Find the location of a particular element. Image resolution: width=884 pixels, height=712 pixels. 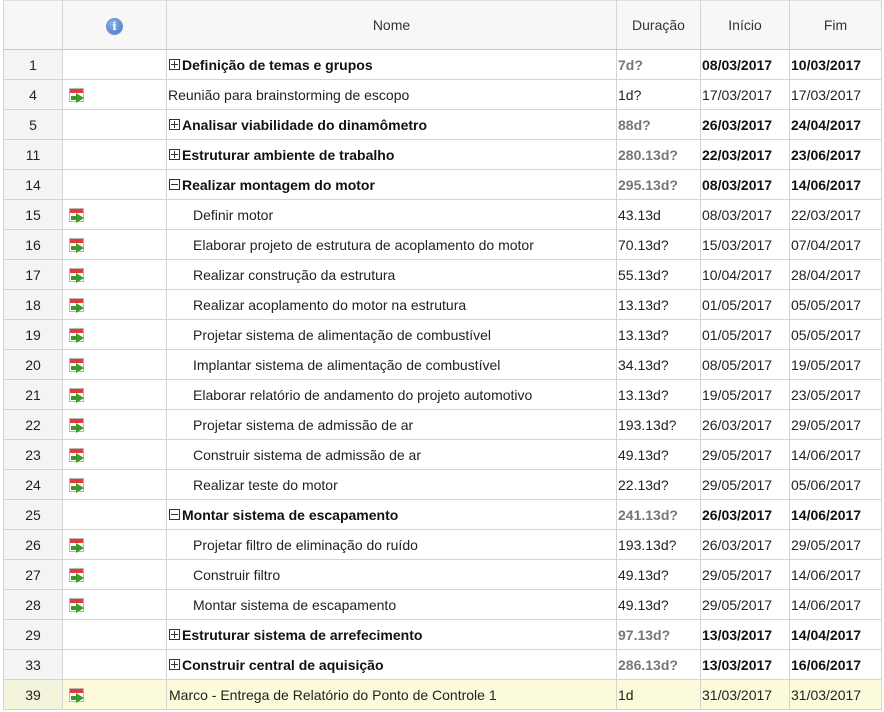

task-name-cell: Construir filtro is located at coordinates (391, 574).